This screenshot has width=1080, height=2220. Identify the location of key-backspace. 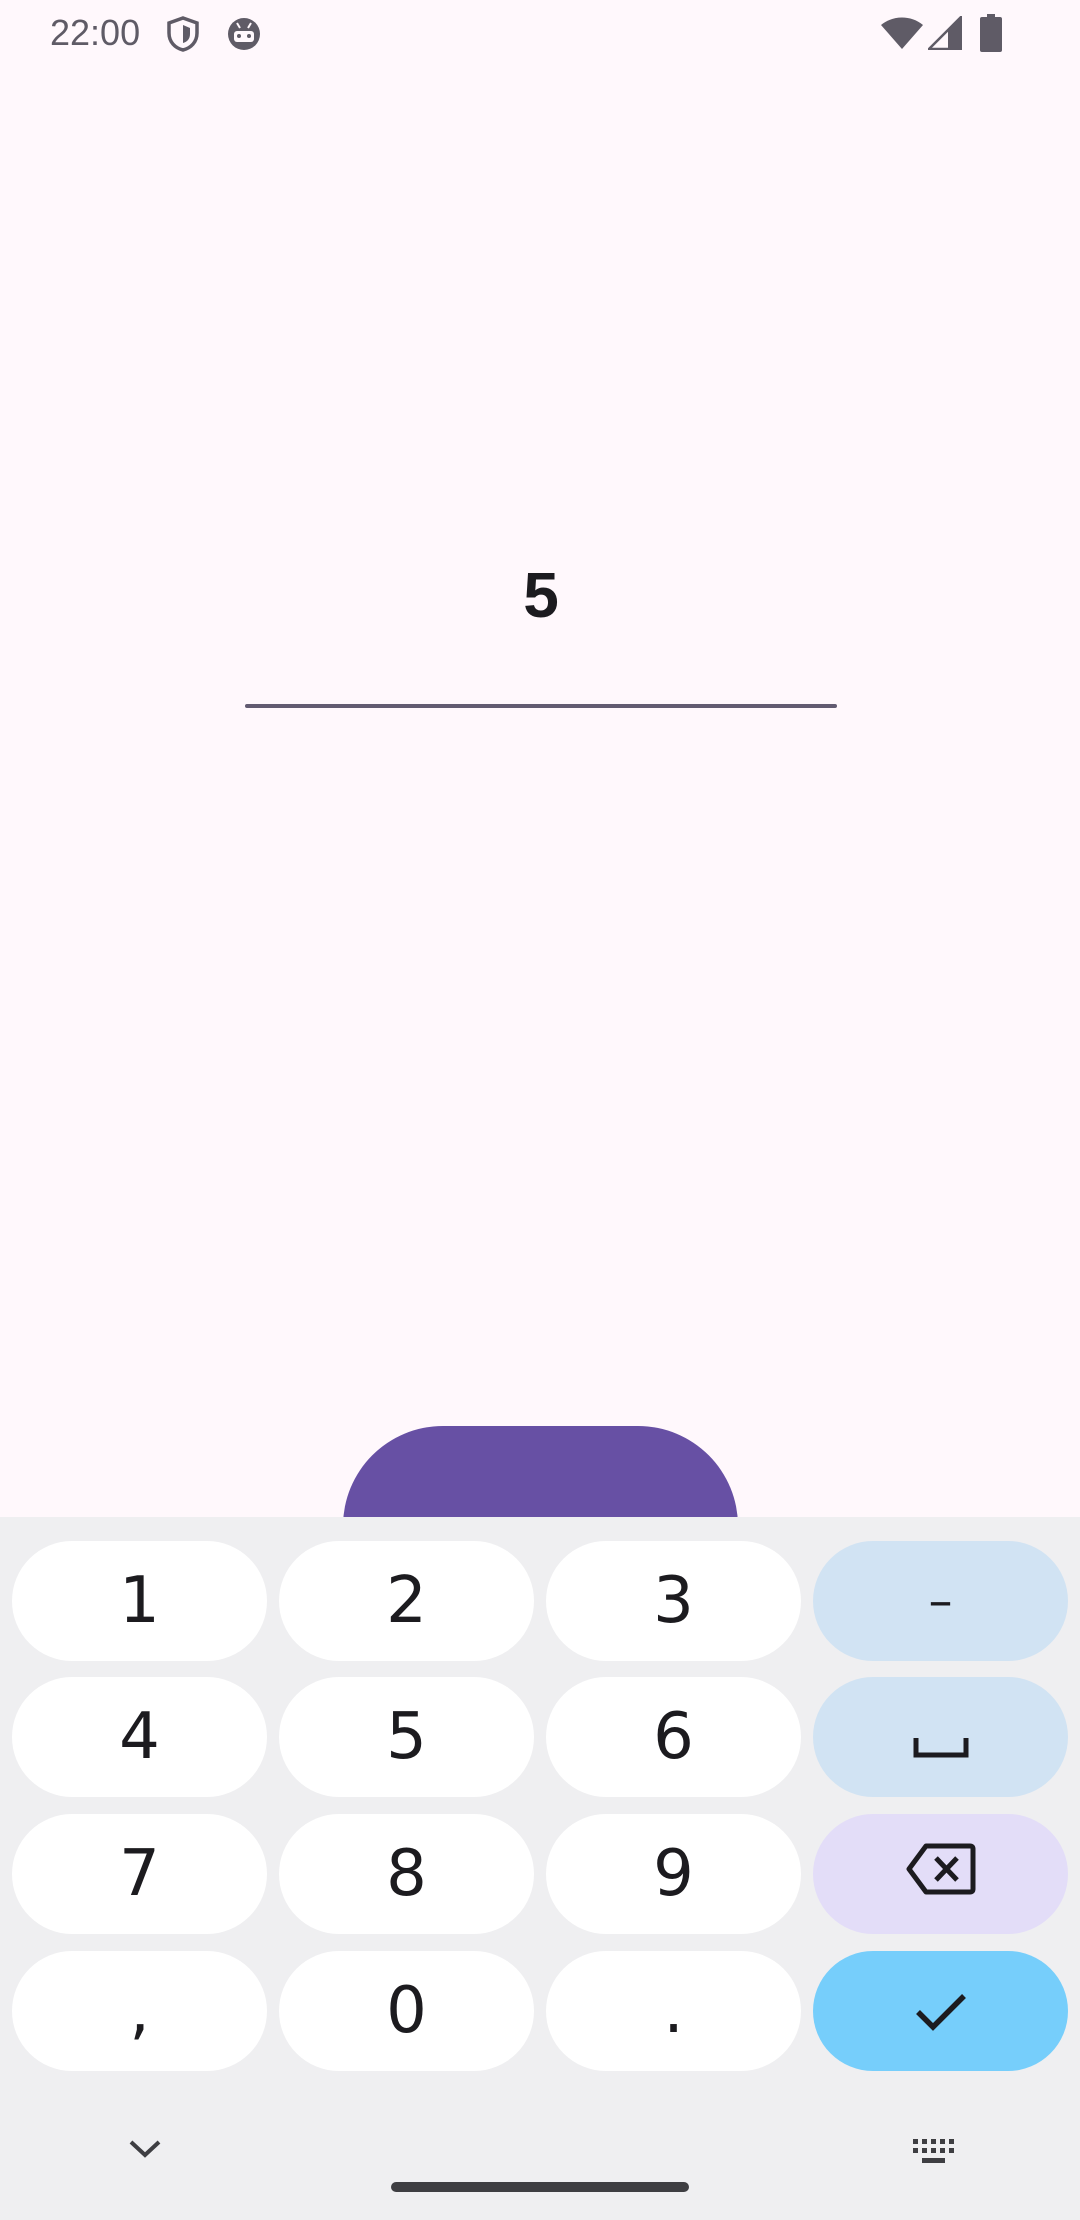
(940, 1874).